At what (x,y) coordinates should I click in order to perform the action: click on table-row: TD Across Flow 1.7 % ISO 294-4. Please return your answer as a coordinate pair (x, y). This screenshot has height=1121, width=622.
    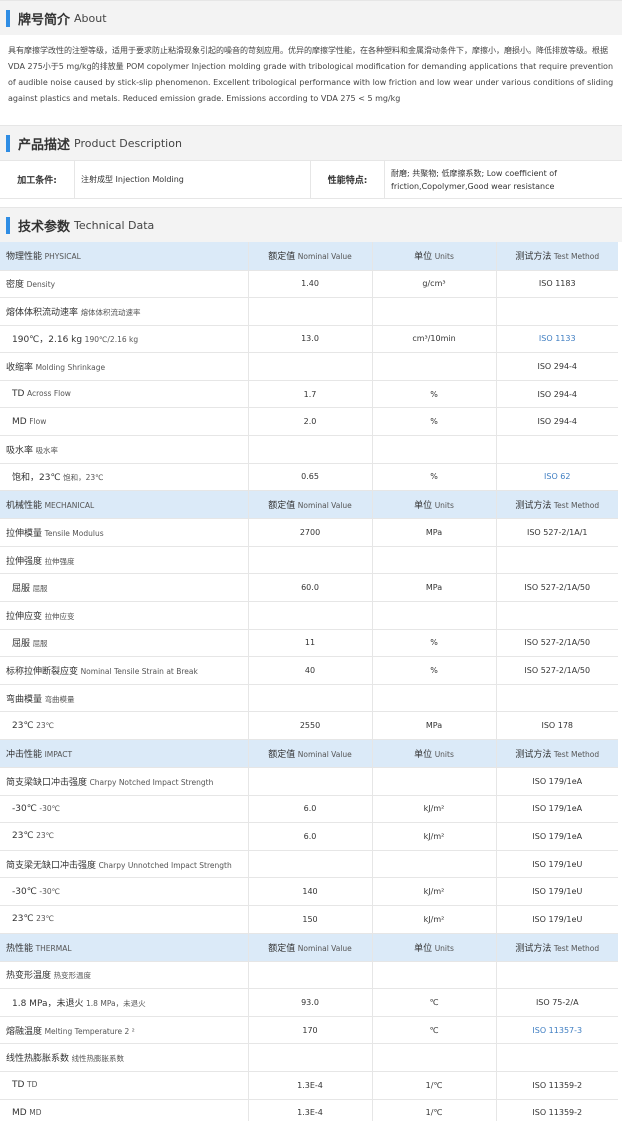
    Looking at the image, I should click on (309, 394).